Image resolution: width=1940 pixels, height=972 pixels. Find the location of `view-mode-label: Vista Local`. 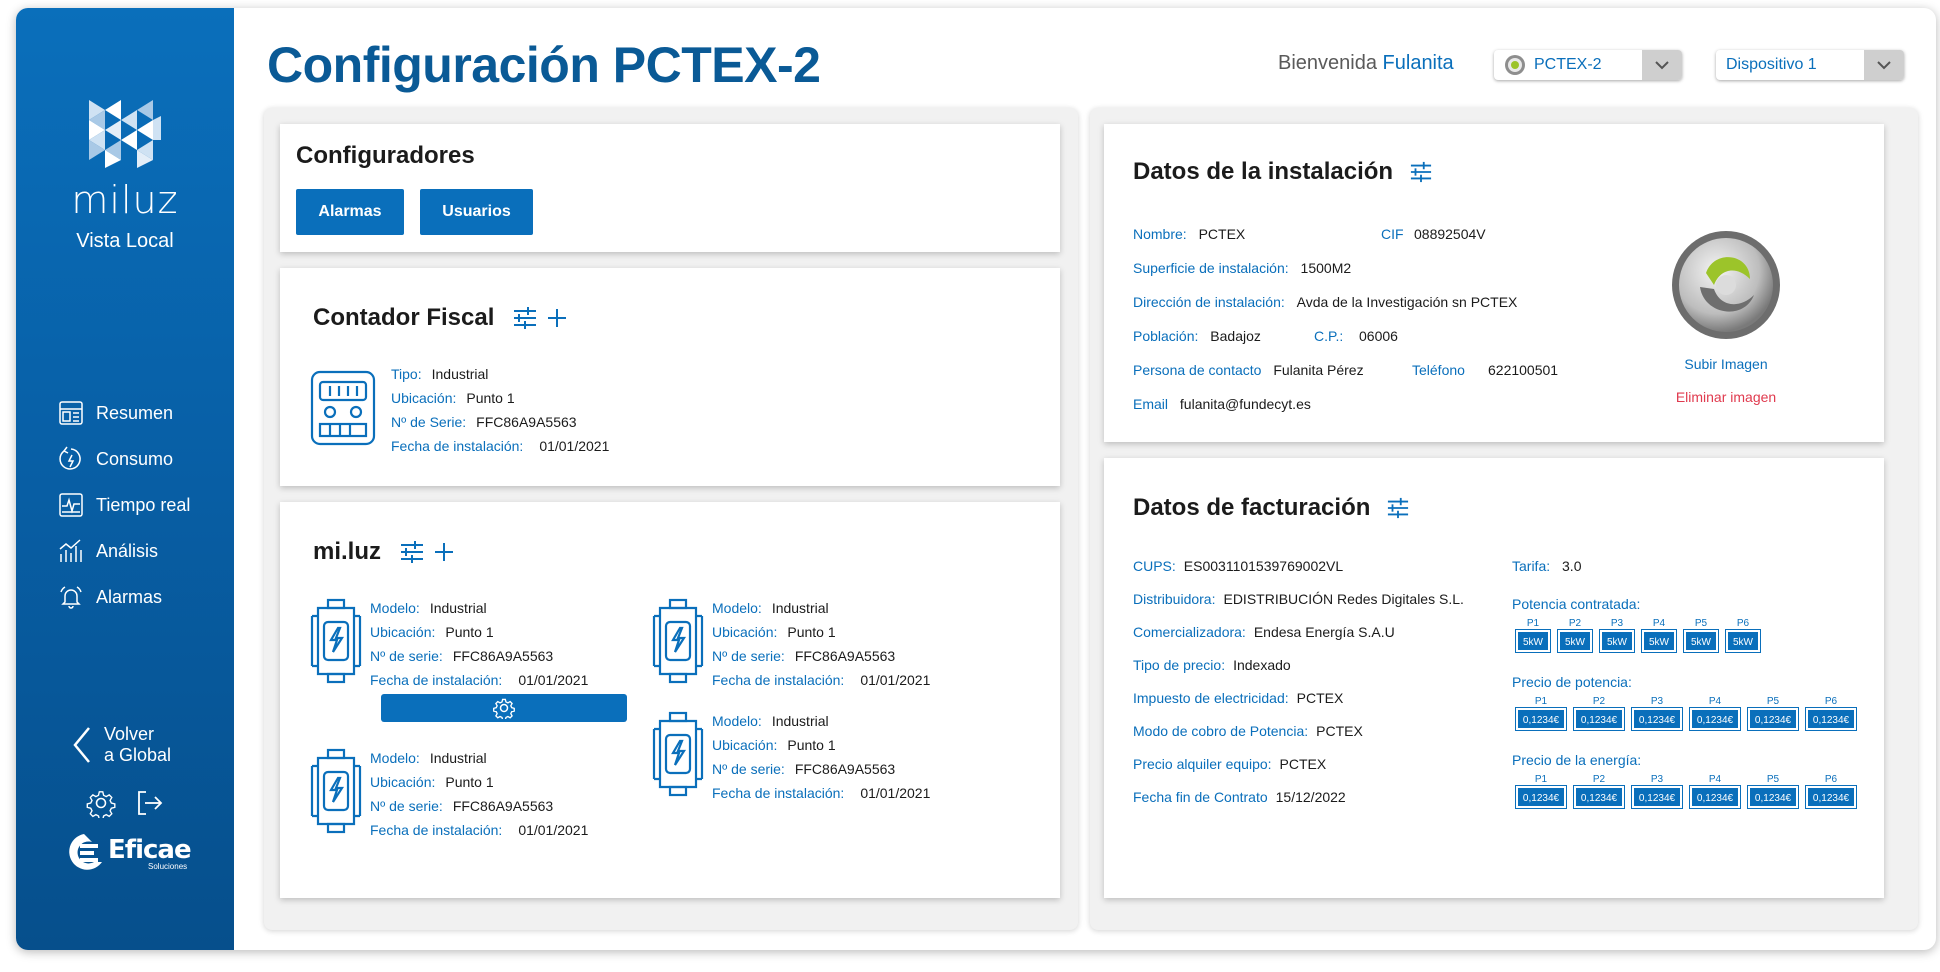

view-mode-label: Vista Local is located at coordinates (125, 241).